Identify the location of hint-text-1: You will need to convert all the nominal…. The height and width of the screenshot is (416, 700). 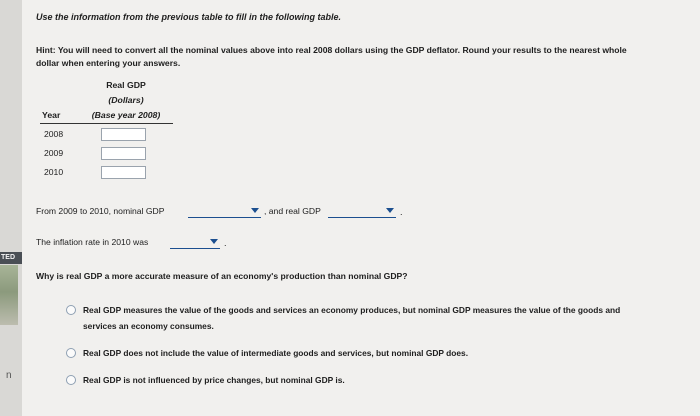
(342, 50).